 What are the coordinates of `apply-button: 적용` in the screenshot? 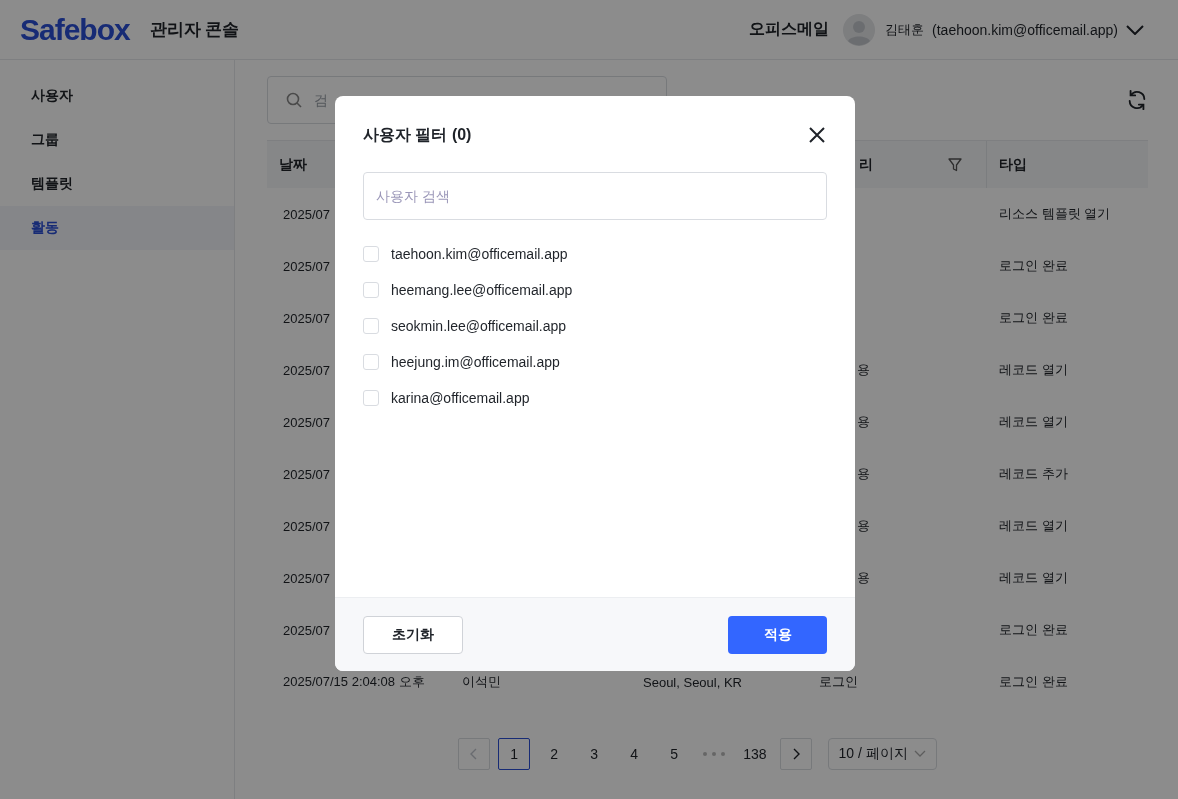 It's located at (777, 634).